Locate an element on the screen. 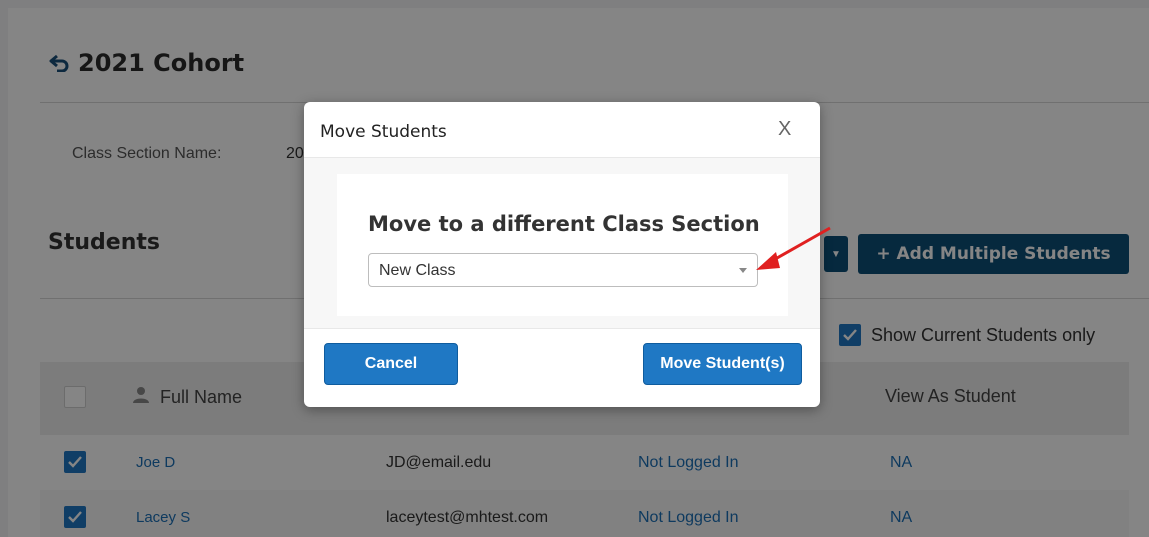  class-section-select: New Class is located at coordinates (563, 270).